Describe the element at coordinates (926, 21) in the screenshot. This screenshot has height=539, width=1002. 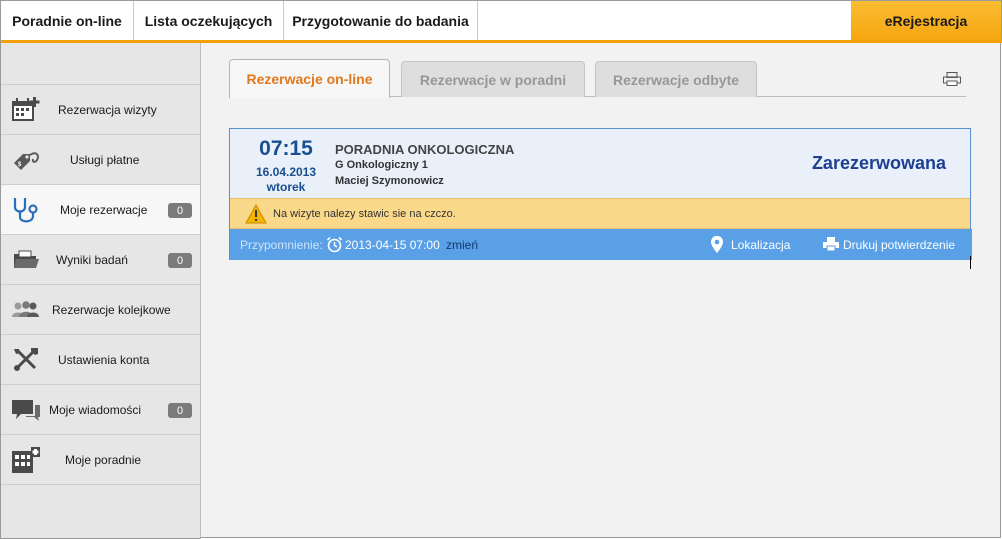
I see `nav-tab-erejestracja: eRejestracja` at that location.